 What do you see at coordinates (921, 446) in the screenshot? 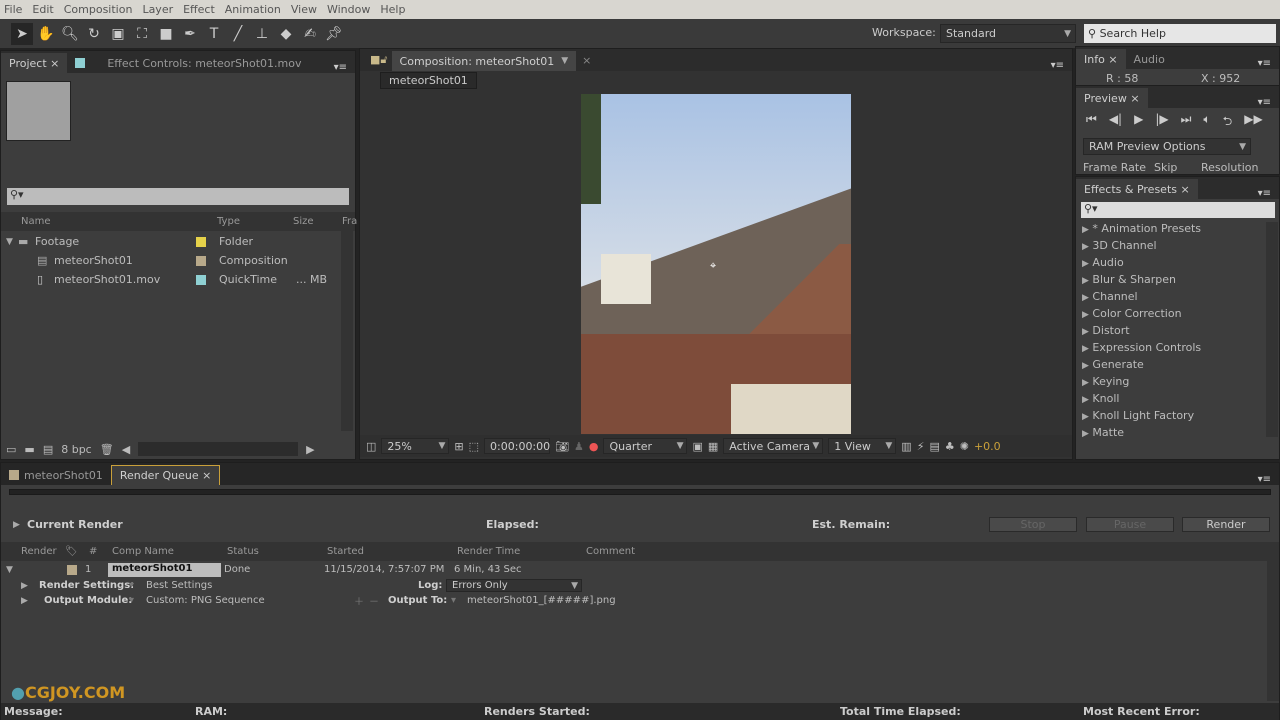
I see `fast-preview-icon: ⚡` at bounding box center [921, 446].